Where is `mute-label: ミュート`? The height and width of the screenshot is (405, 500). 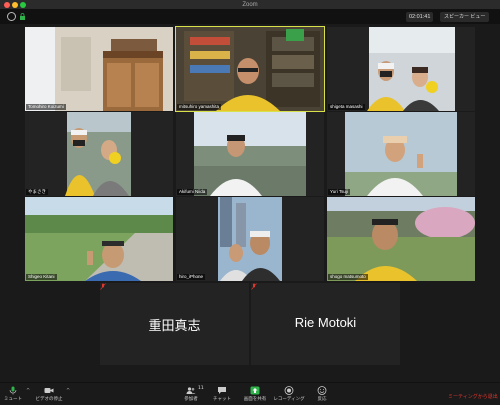 mute-label: ミュート is located at coordinates (13, 398).